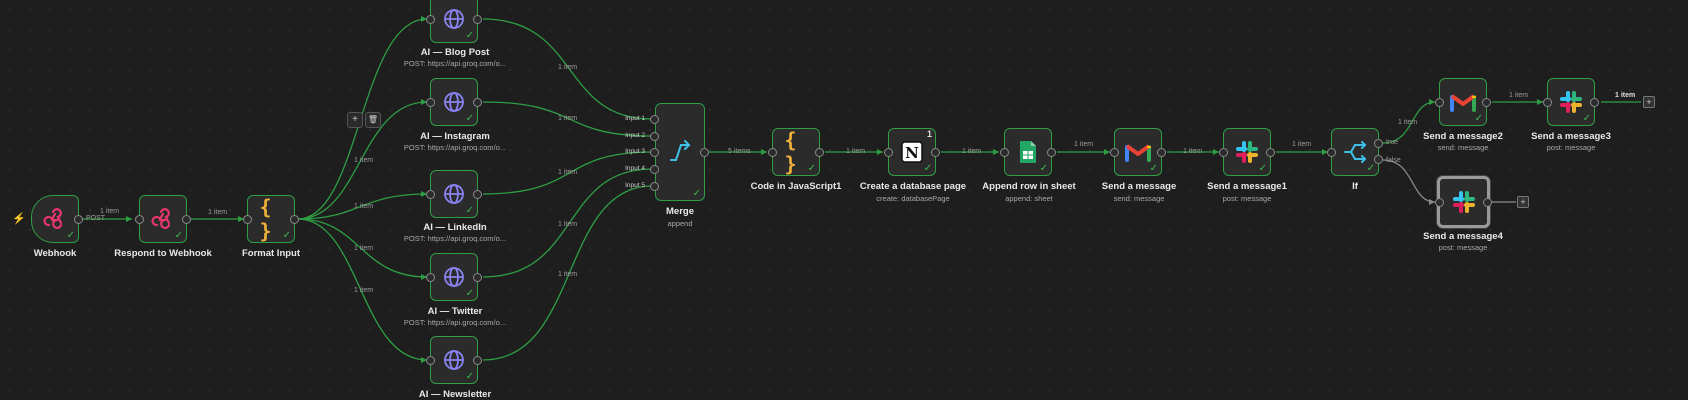  Describe the element at coordinates (764, 152) in the screenshot. I see `arrow-code` at that location.